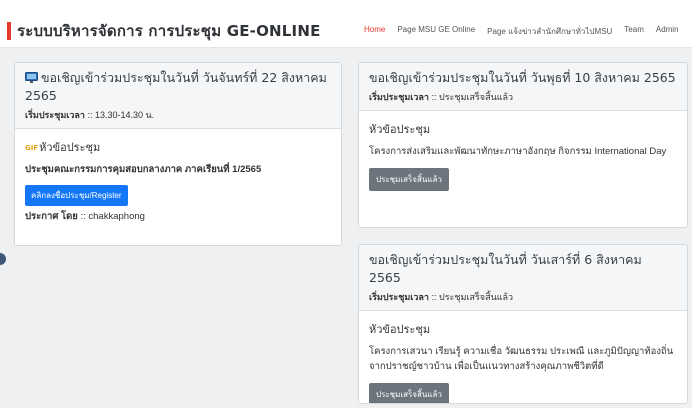  Describe the element at coordinates (436, 31) in the screenshot. I see `nav-msu-ge-online: Page MSU GE Online` at that location.